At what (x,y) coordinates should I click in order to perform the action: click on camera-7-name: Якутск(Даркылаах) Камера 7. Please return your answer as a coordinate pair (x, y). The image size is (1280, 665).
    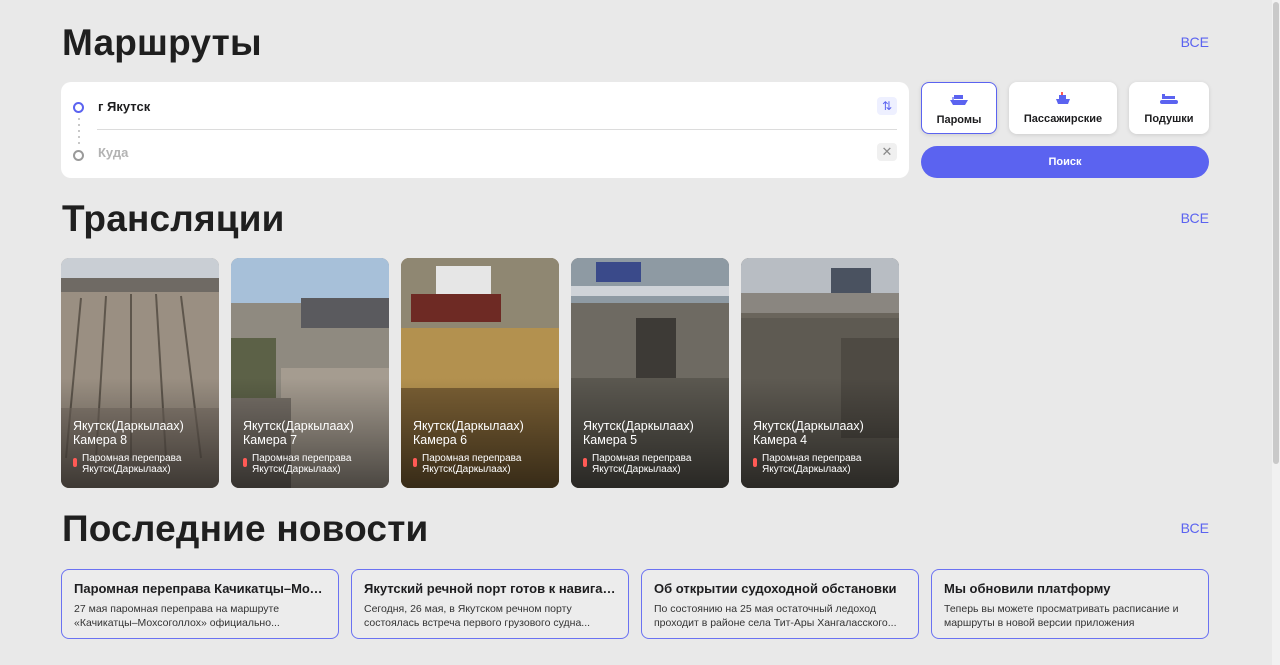
    Looking at the image, I should click on (298, 433).